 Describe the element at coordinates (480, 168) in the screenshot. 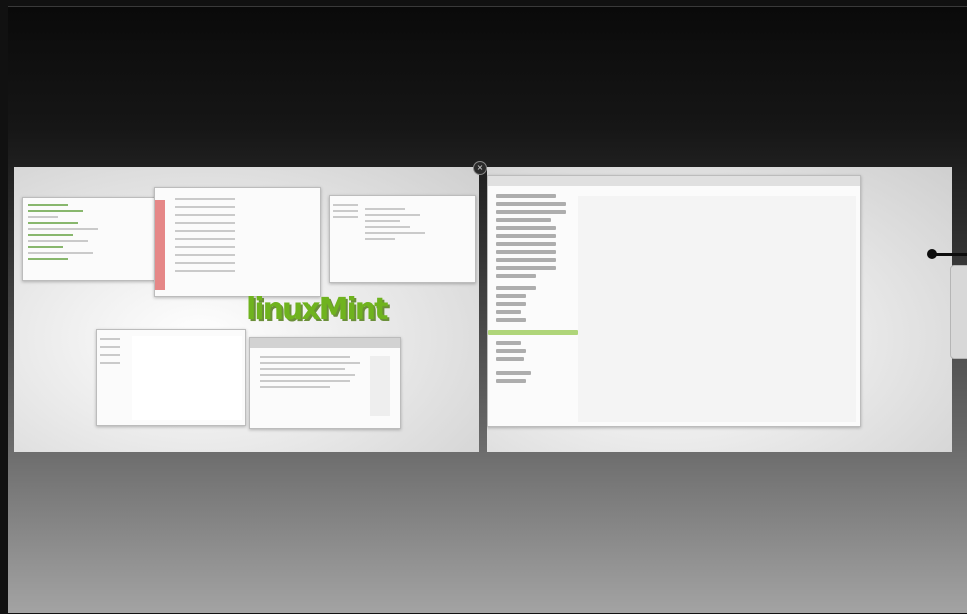

I see `close-icon: ×` at that location.